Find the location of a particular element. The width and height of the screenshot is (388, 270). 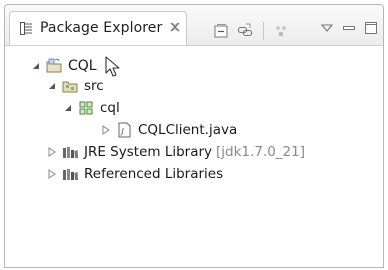

maximize-icon is located at coordinates (371, 28).